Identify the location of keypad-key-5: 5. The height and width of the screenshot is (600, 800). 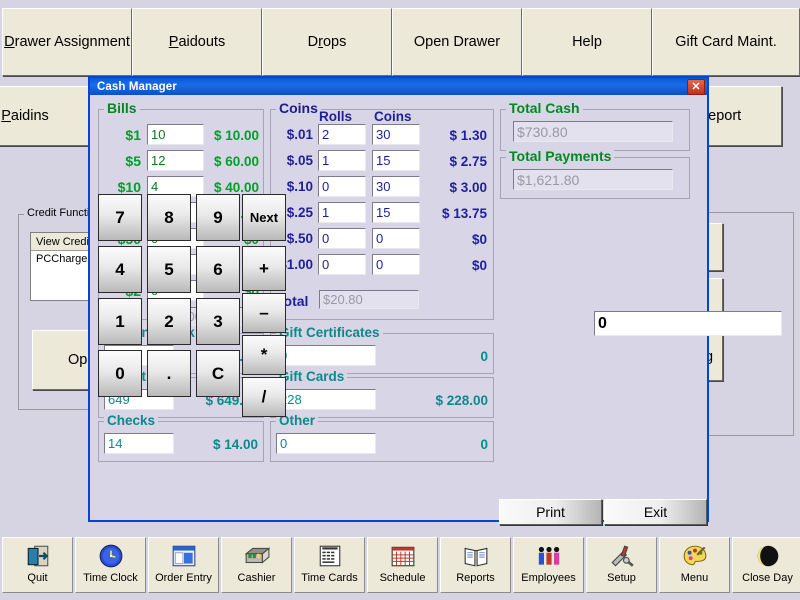
(169, 269).